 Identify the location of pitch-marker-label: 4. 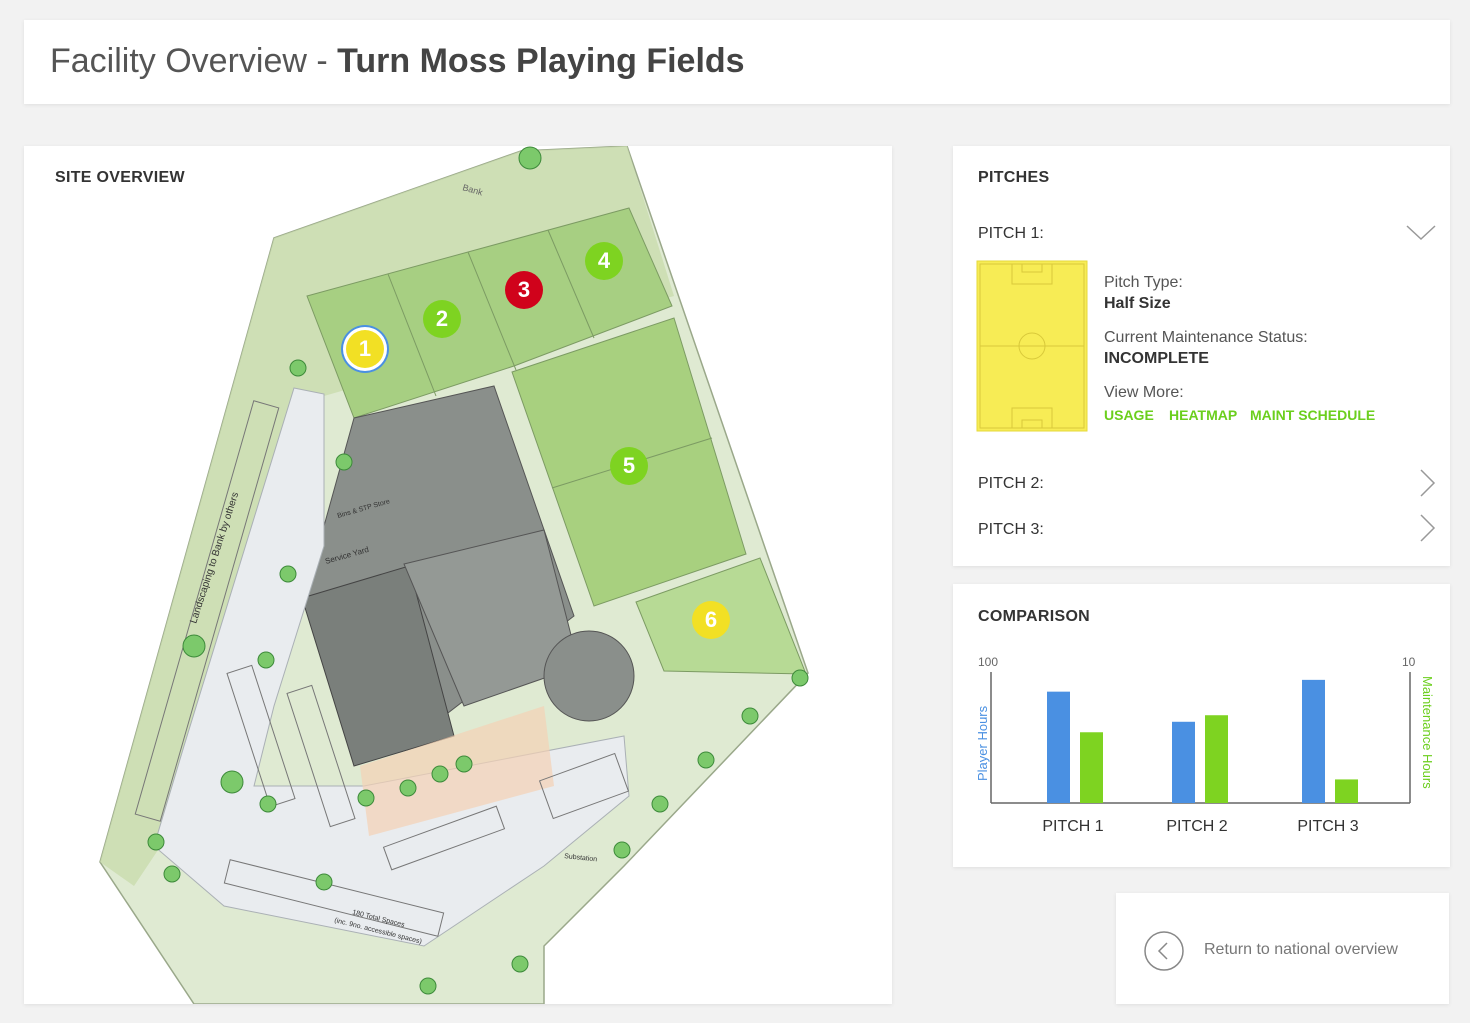
(604, 260).